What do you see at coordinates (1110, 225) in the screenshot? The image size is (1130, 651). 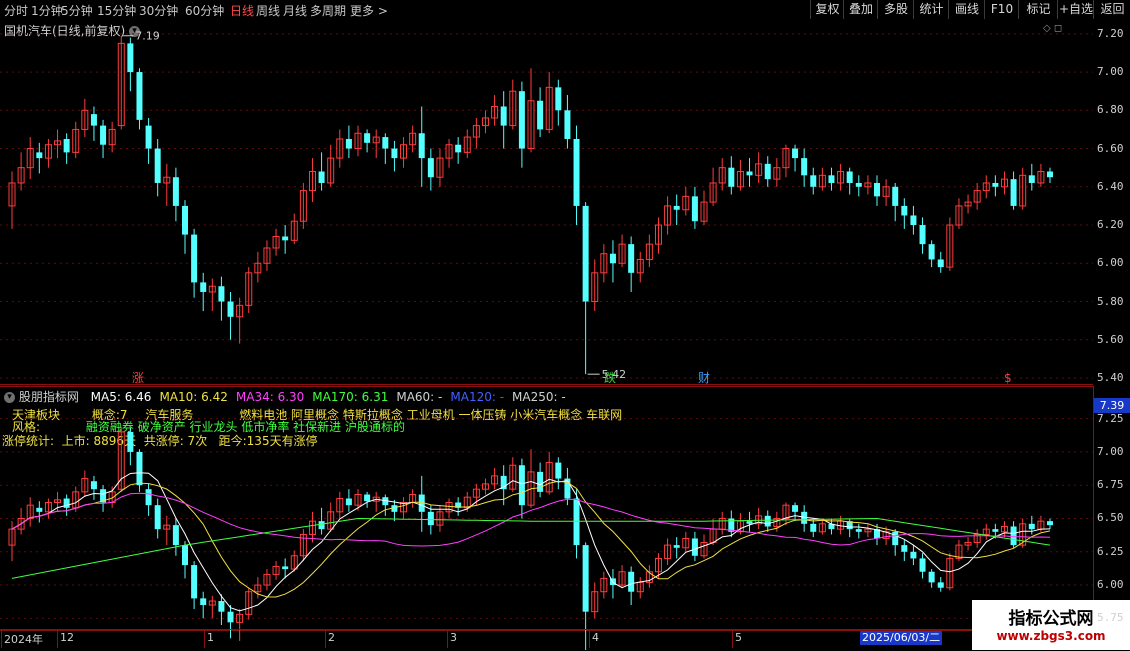 I see `main-y-tick-5: 6.20` at bounding box center [1110, 225].